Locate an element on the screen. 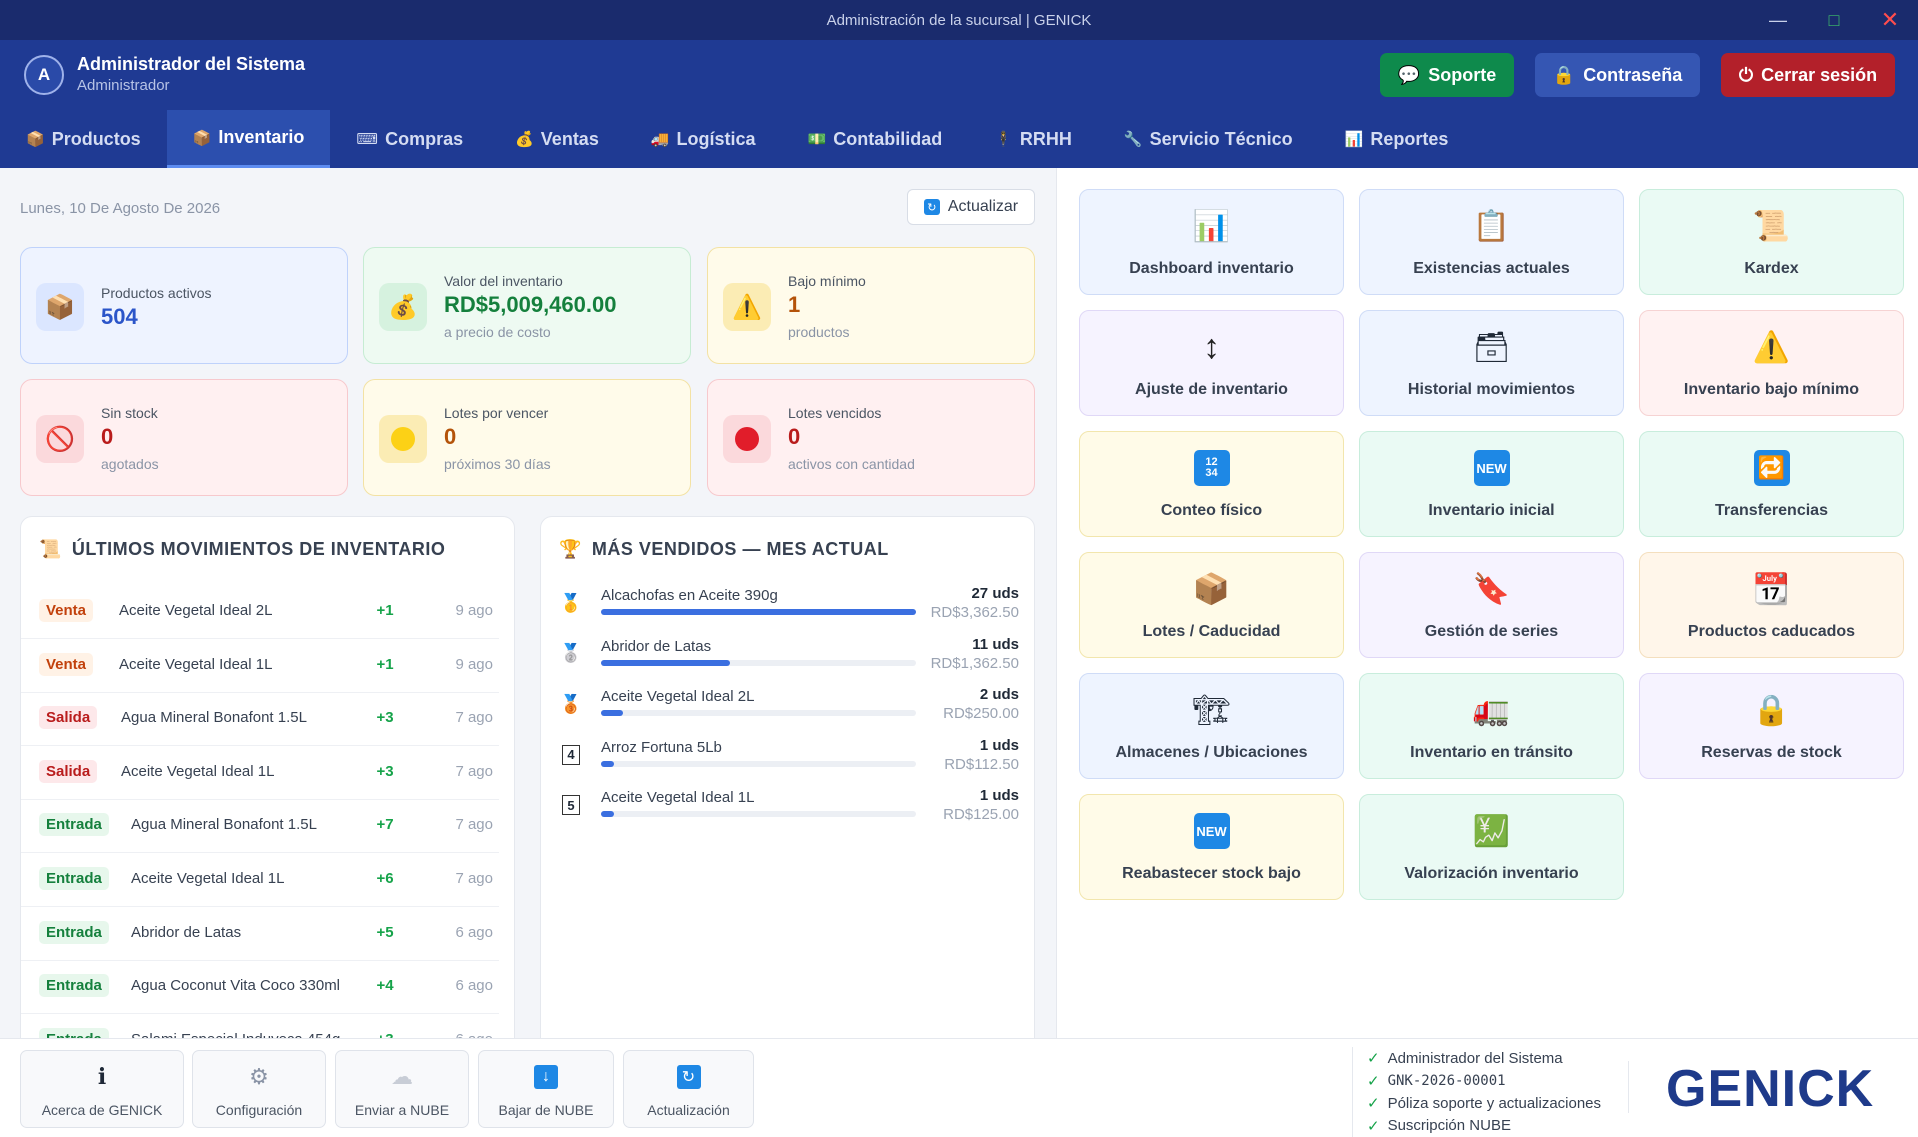 The height and width of the screenshot is (1137, 1918). download-cloud-button: ↓ Bajar de NUBE is located at coordinates (546, 1089).